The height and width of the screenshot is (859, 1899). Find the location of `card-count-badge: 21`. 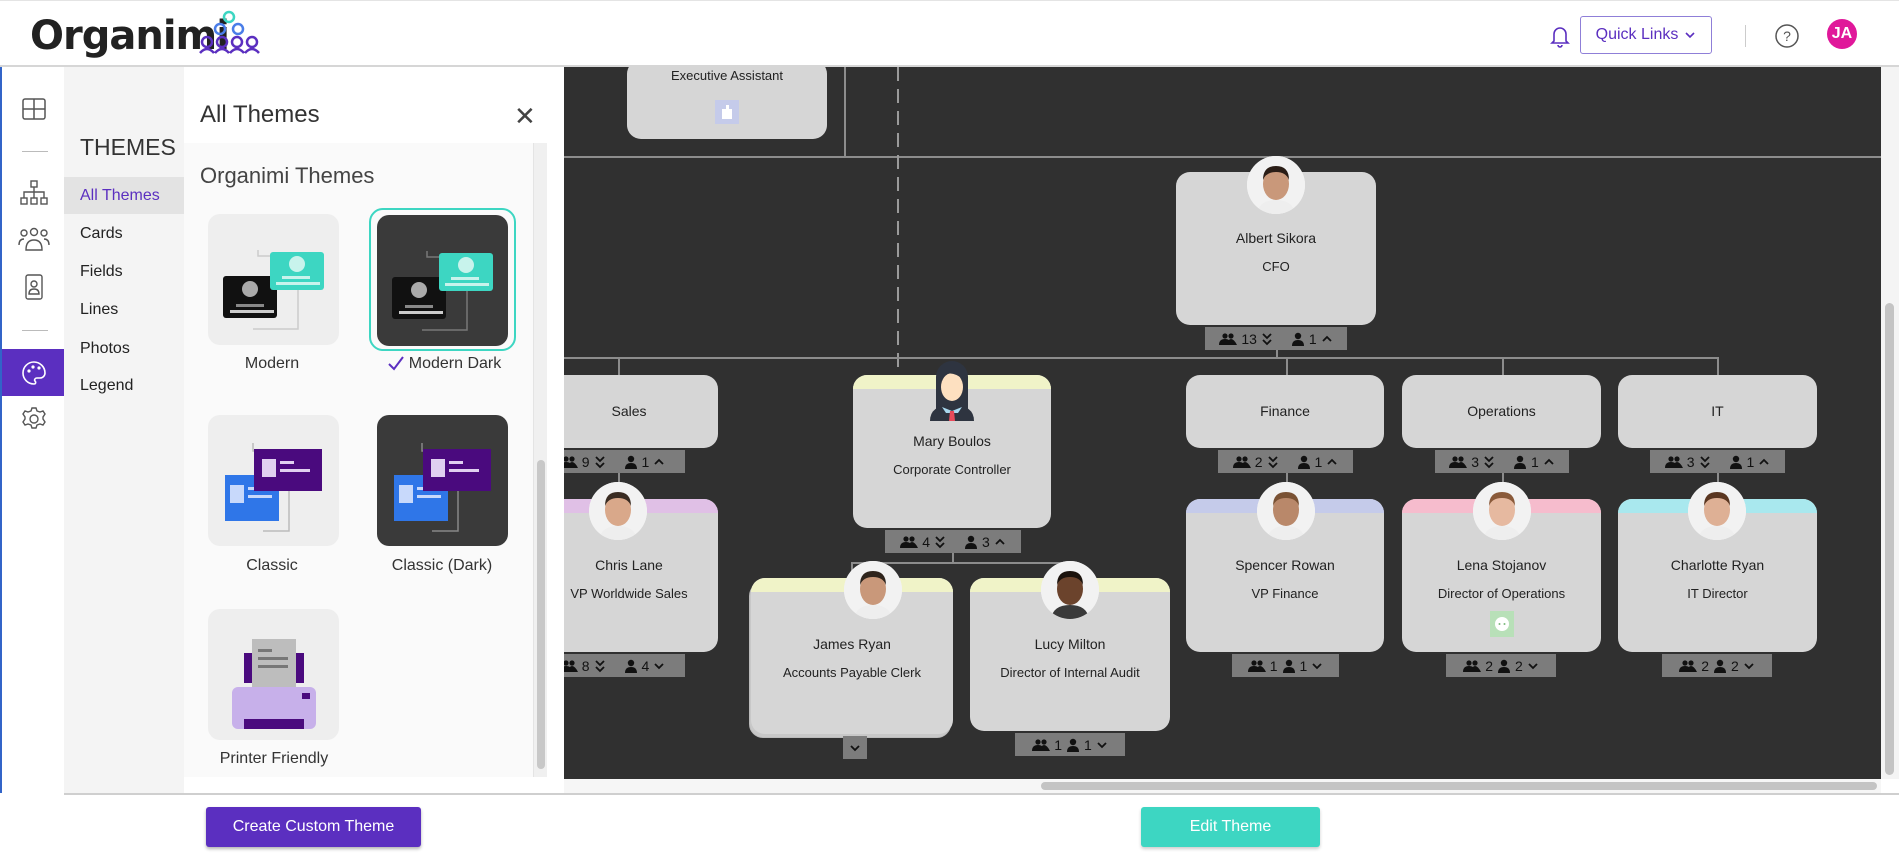

card-count-badge: 21 is located at coordinates (1285, 461).